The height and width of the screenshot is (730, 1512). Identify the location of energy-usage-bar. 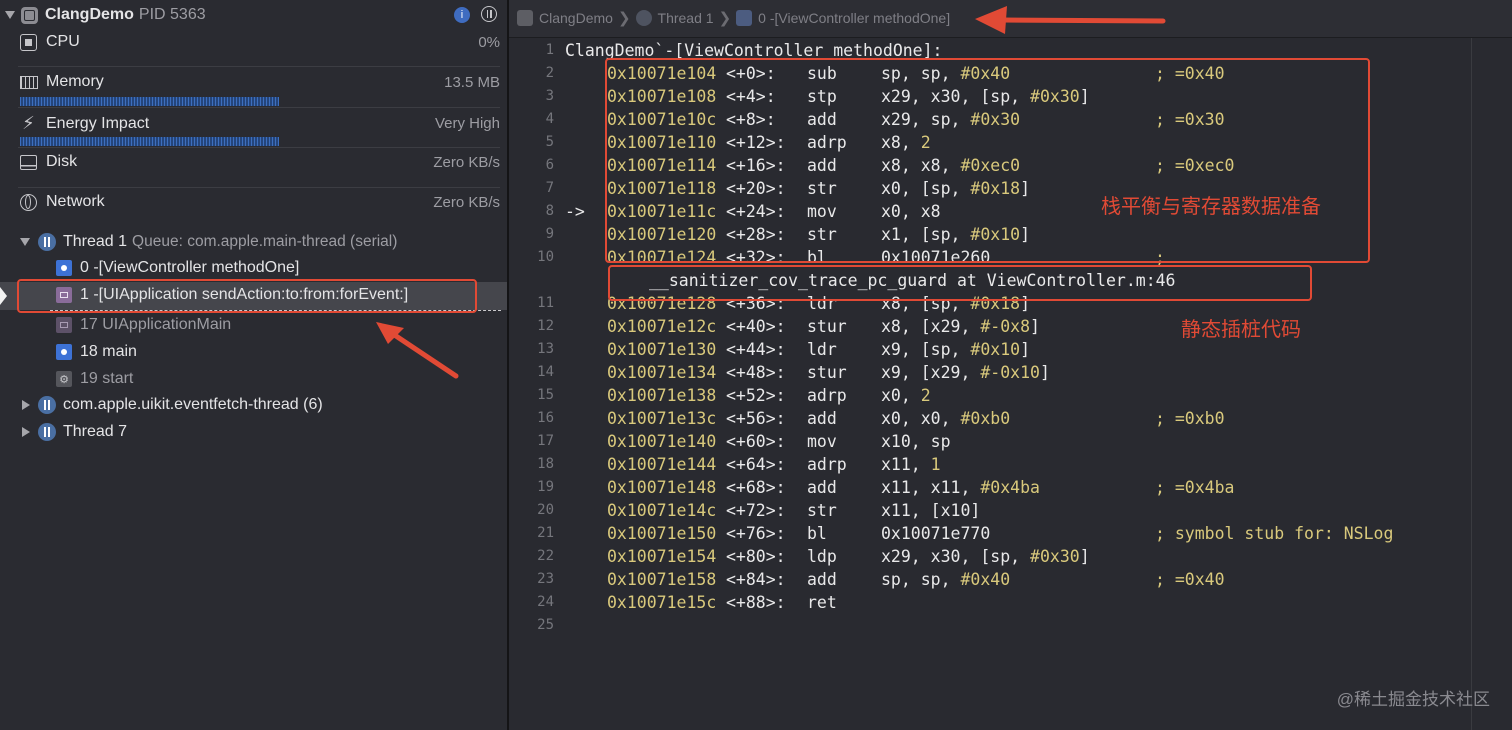
(149, 141).